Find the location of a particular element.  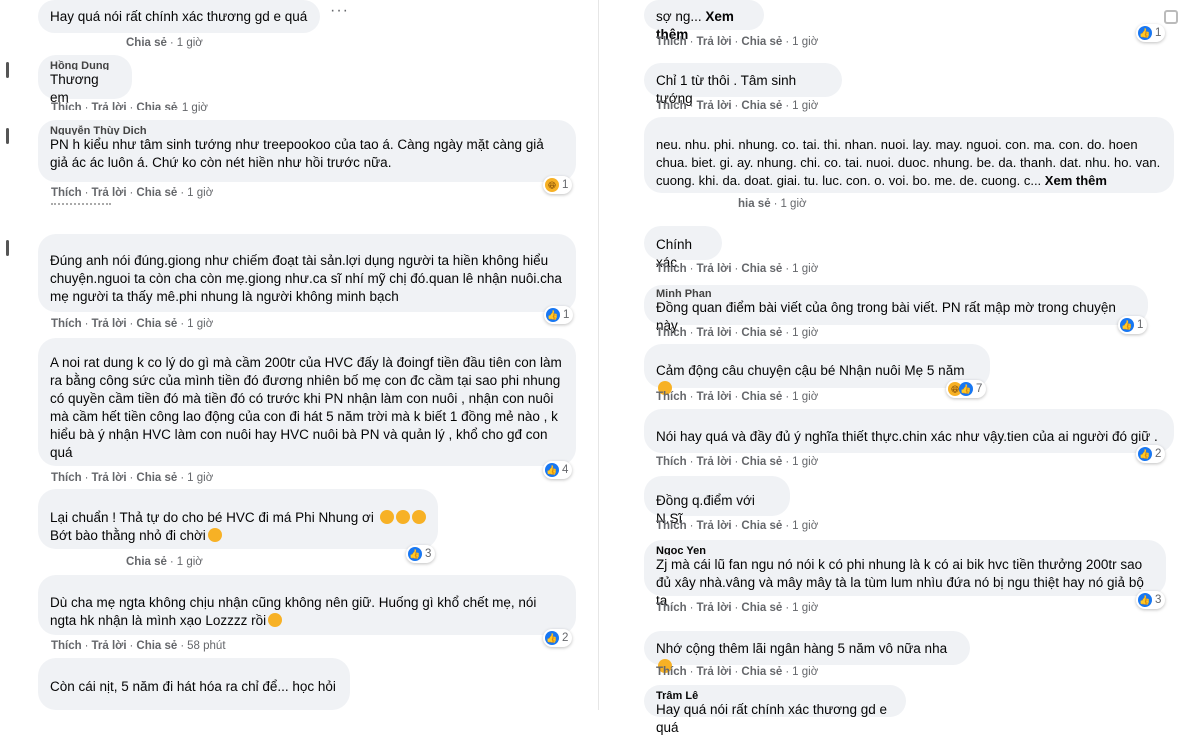

reaction-number: 7 is located at coordinates (979, 389).